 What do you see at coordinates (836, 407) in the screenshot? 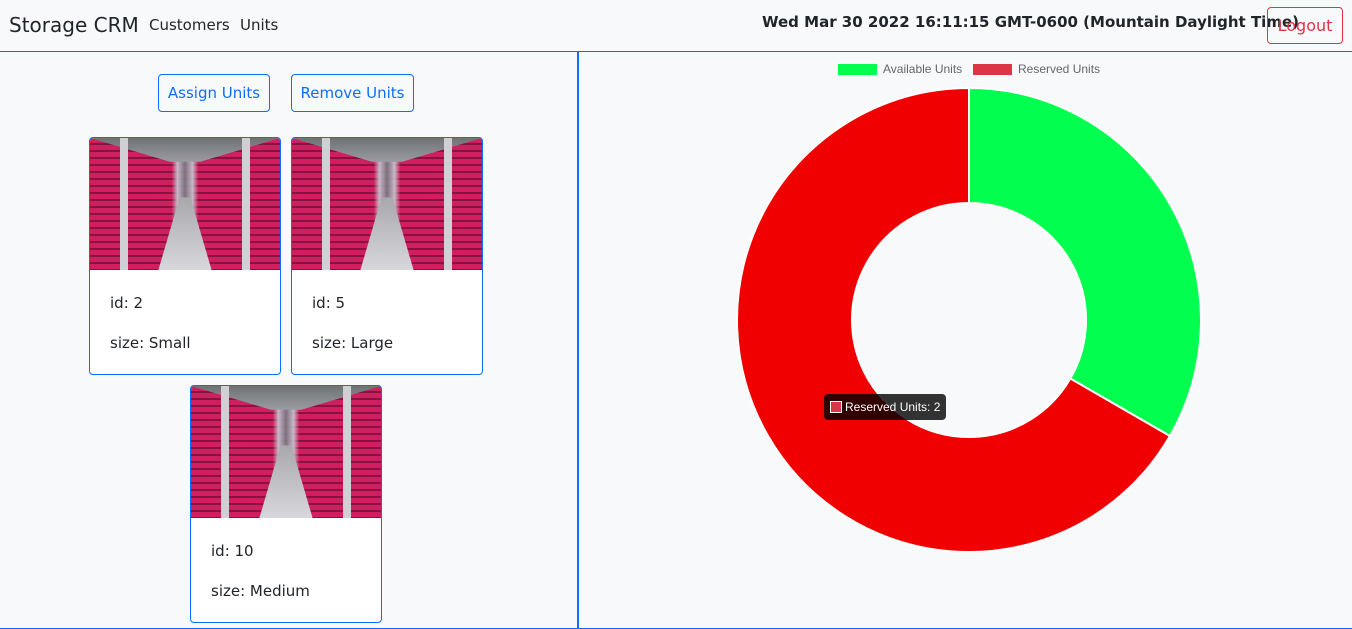
I see `tooltip-swatch` at bounding box center [836, 407].